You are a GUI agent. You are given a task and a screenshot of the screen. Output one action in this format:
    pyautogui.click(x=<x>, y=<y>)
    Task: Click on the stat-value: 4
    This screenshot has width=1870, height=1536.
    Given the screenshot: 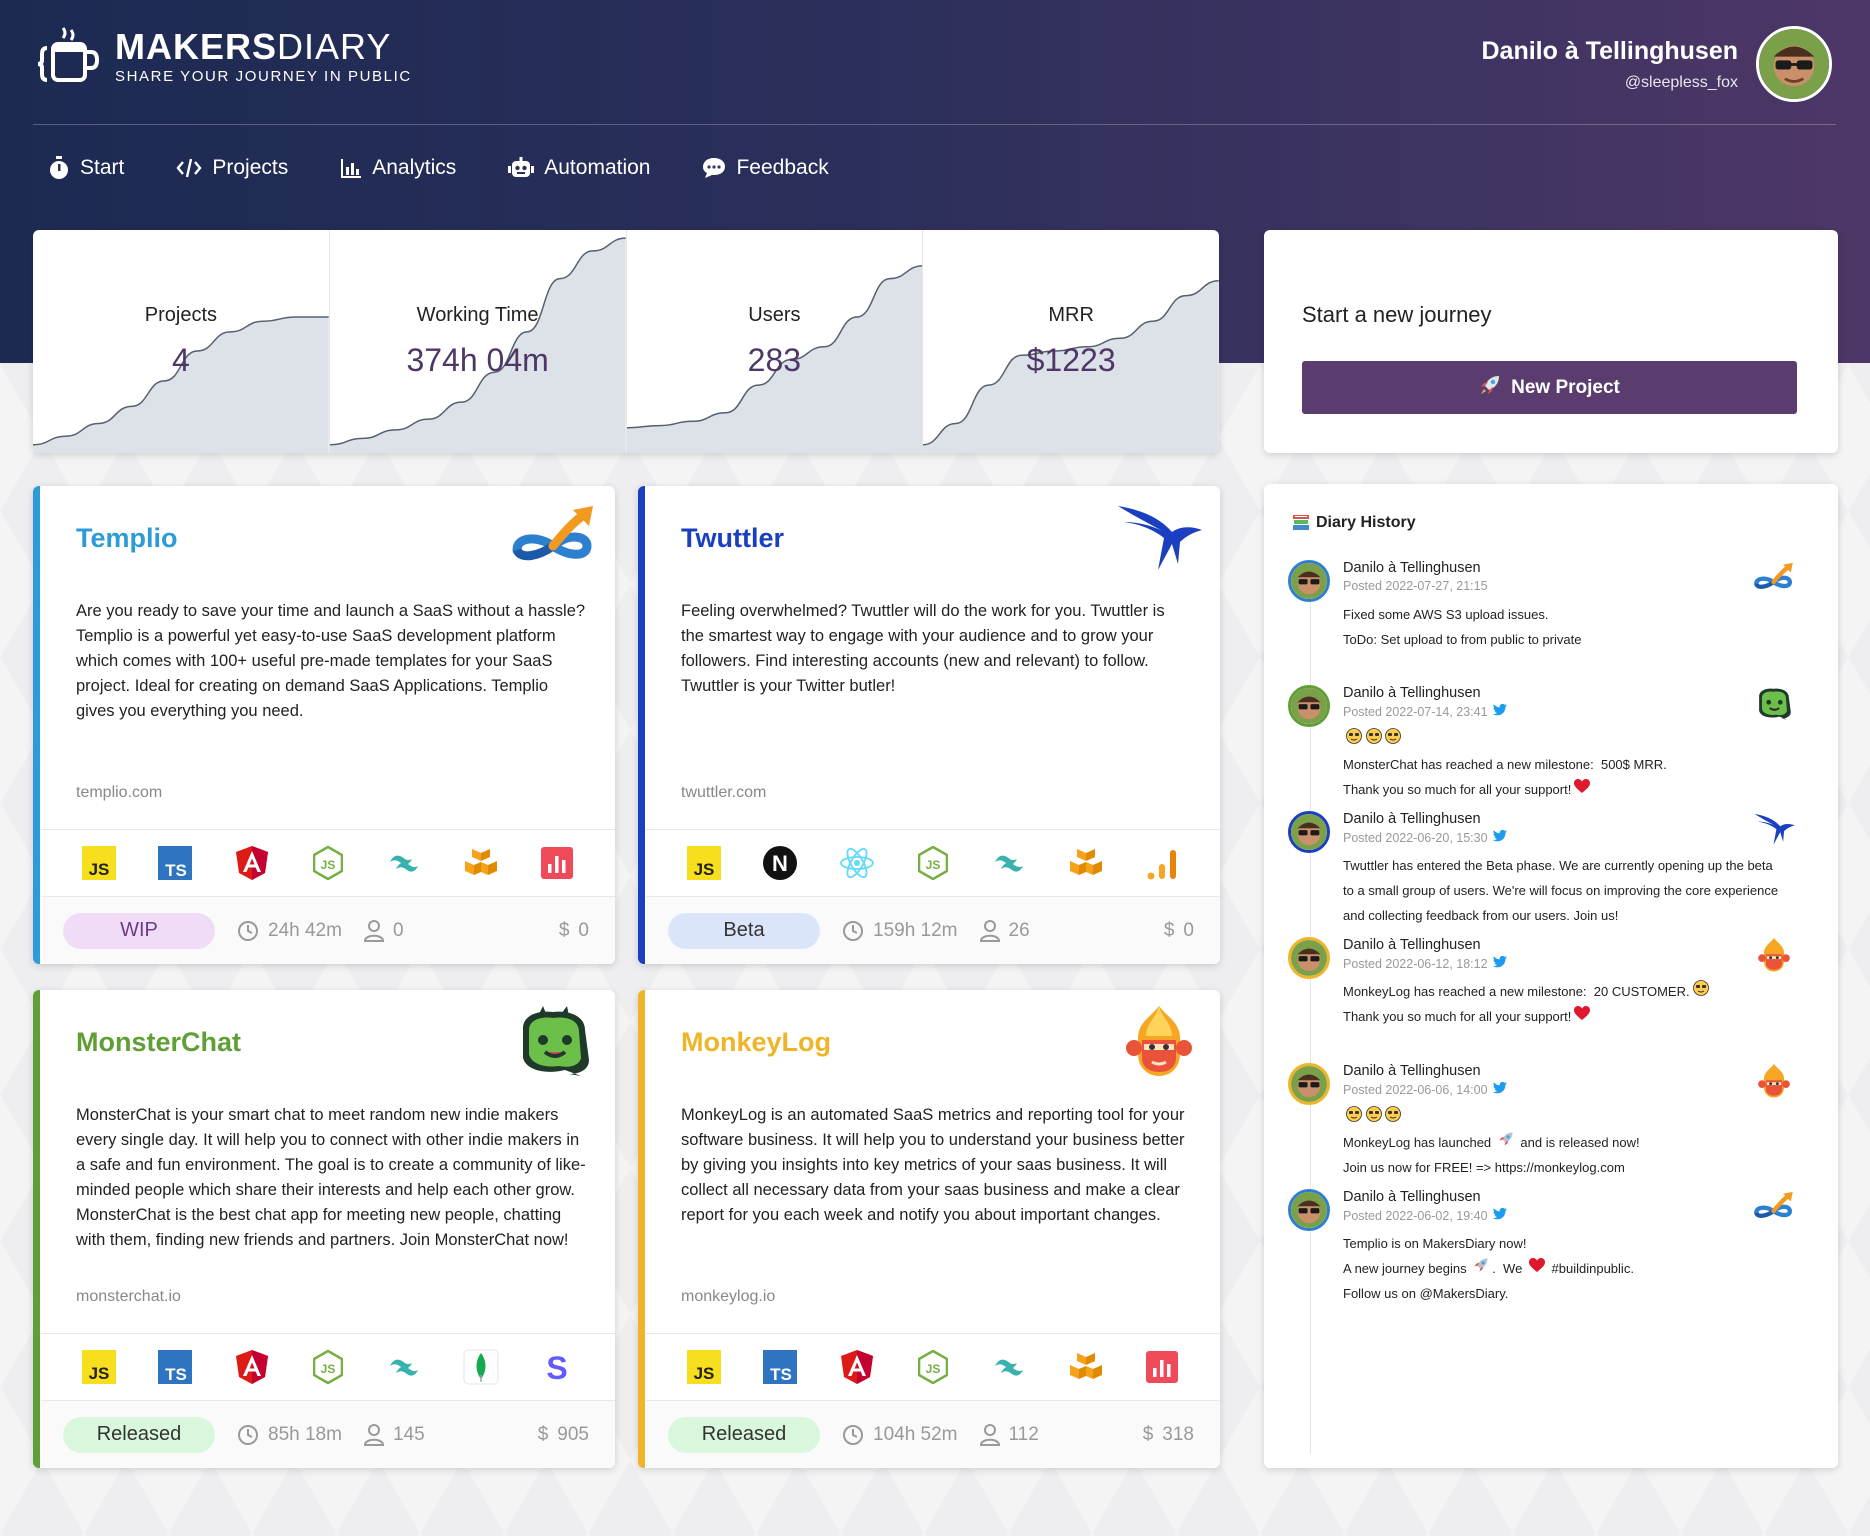 What is the action you would take?
    pyautogui.click(x=180, y=360)
    